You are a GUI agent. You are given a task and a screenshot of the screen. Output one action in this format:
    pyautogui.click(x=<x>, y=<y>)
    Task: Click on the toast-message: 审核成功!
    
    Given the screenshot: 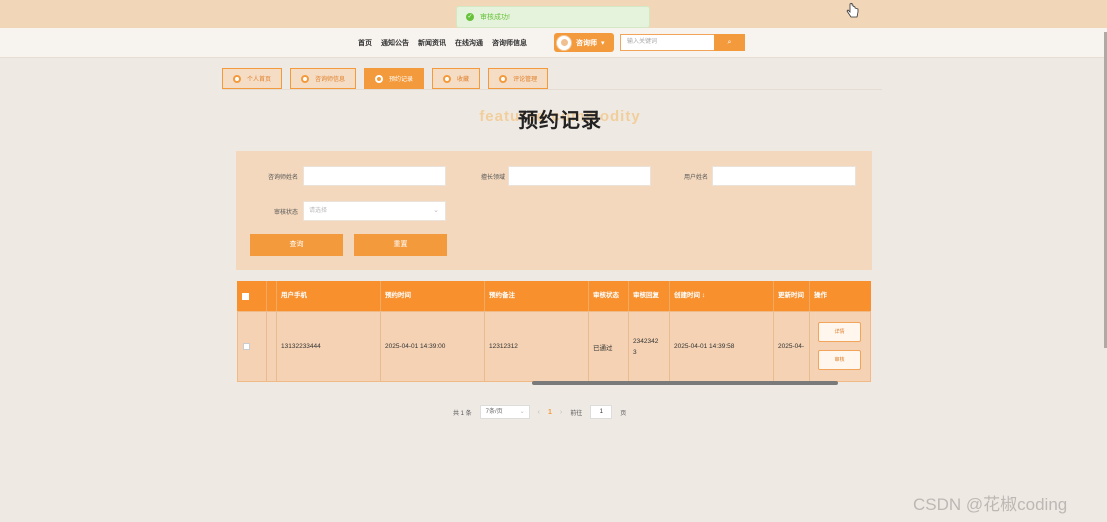 What is the action you would take?
    pyautogui.click(x=495, y=17)
    